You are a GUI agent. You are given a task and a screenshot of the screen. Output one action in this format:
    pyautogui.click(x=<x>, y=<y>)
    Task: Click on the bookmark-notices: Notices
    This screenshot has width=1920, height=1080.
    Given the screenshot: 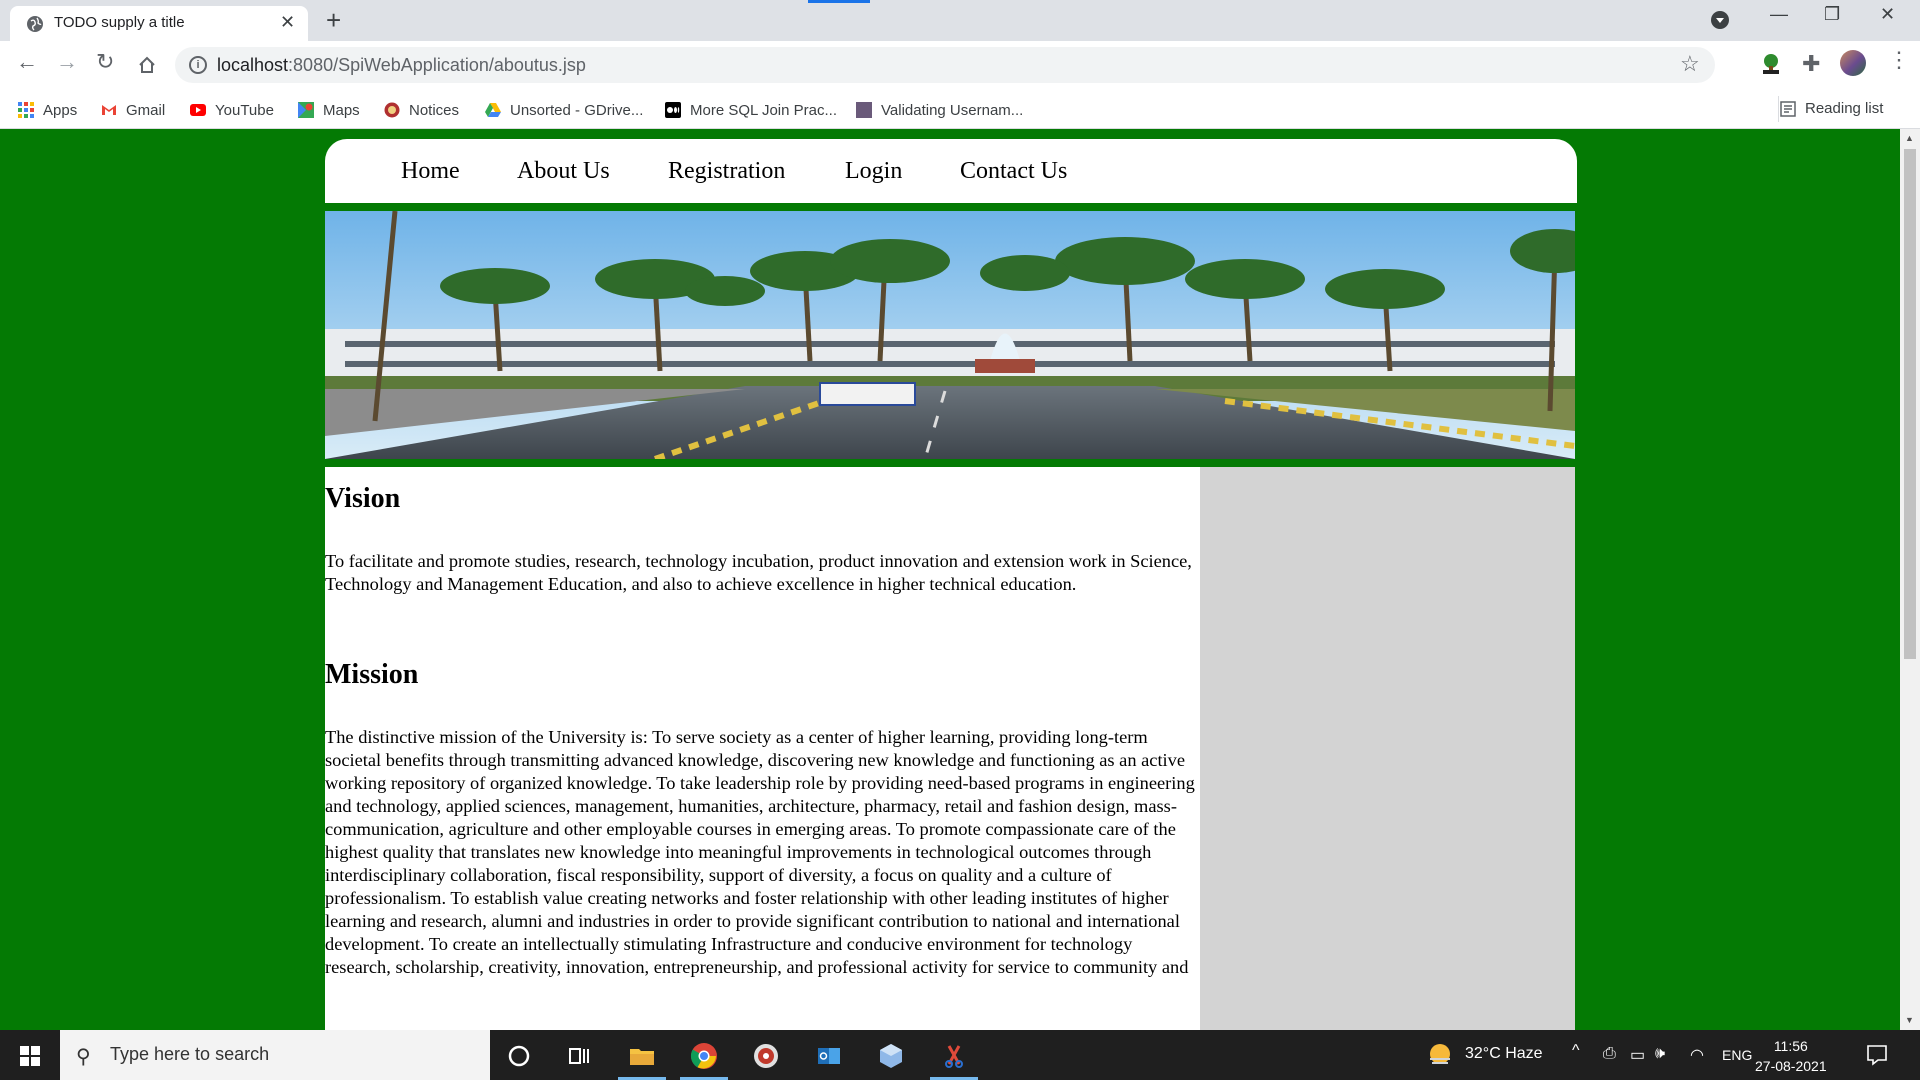 What is the action you would take?
    pyautogui.click(x=421, y=110)
    